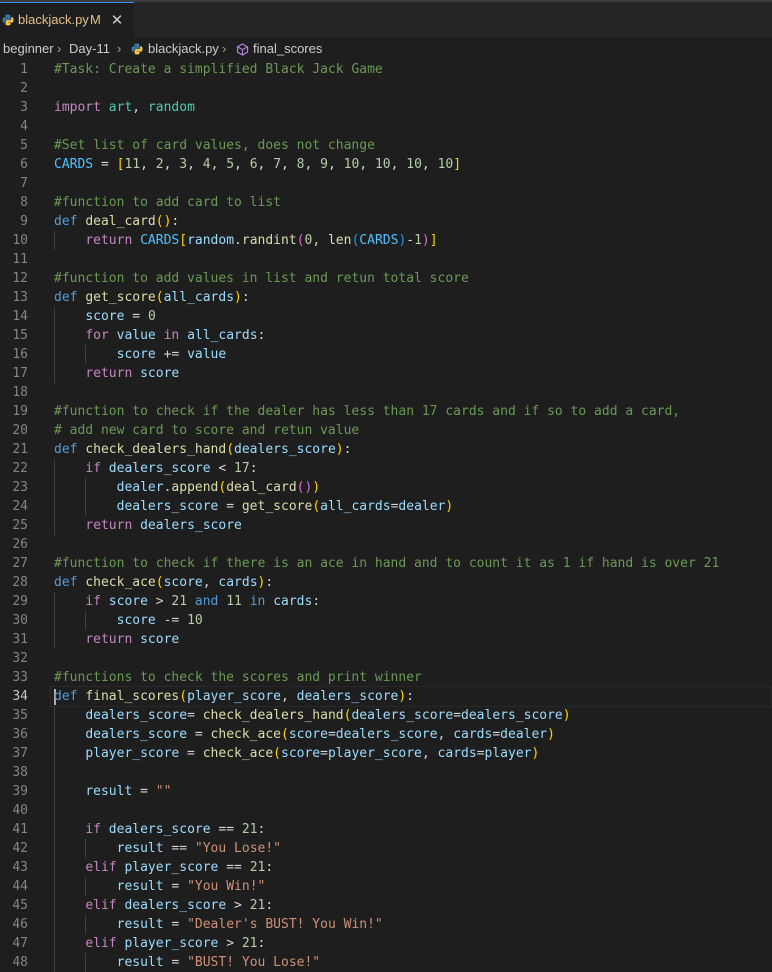 Image resolution: width=772 pixels, height=972 pixels. I want to click on code-line: 31 return score, so click(386, 639).